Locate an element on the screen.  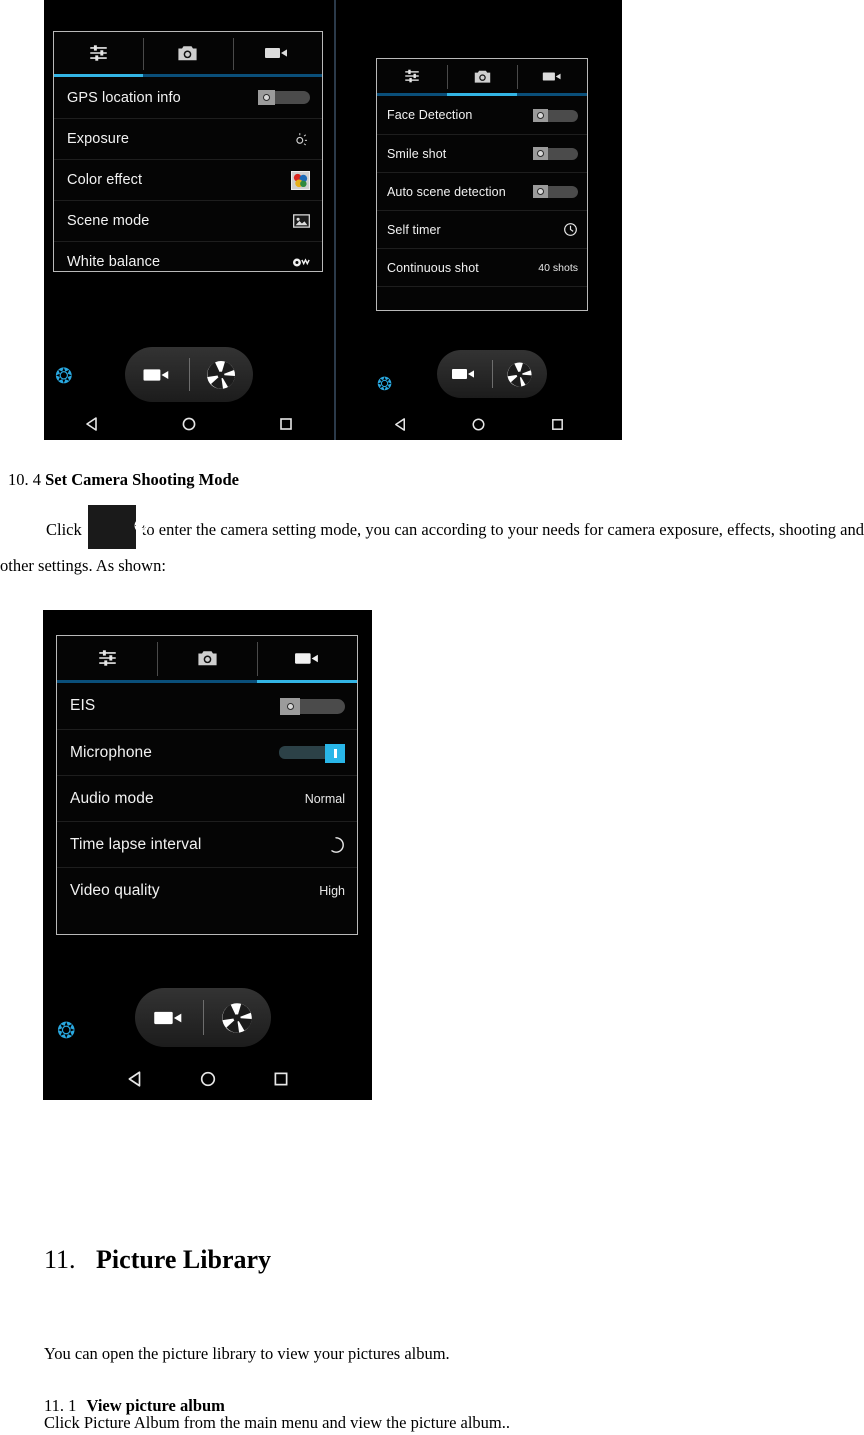
setting-label: EIS is located at coordinates (83, 705).